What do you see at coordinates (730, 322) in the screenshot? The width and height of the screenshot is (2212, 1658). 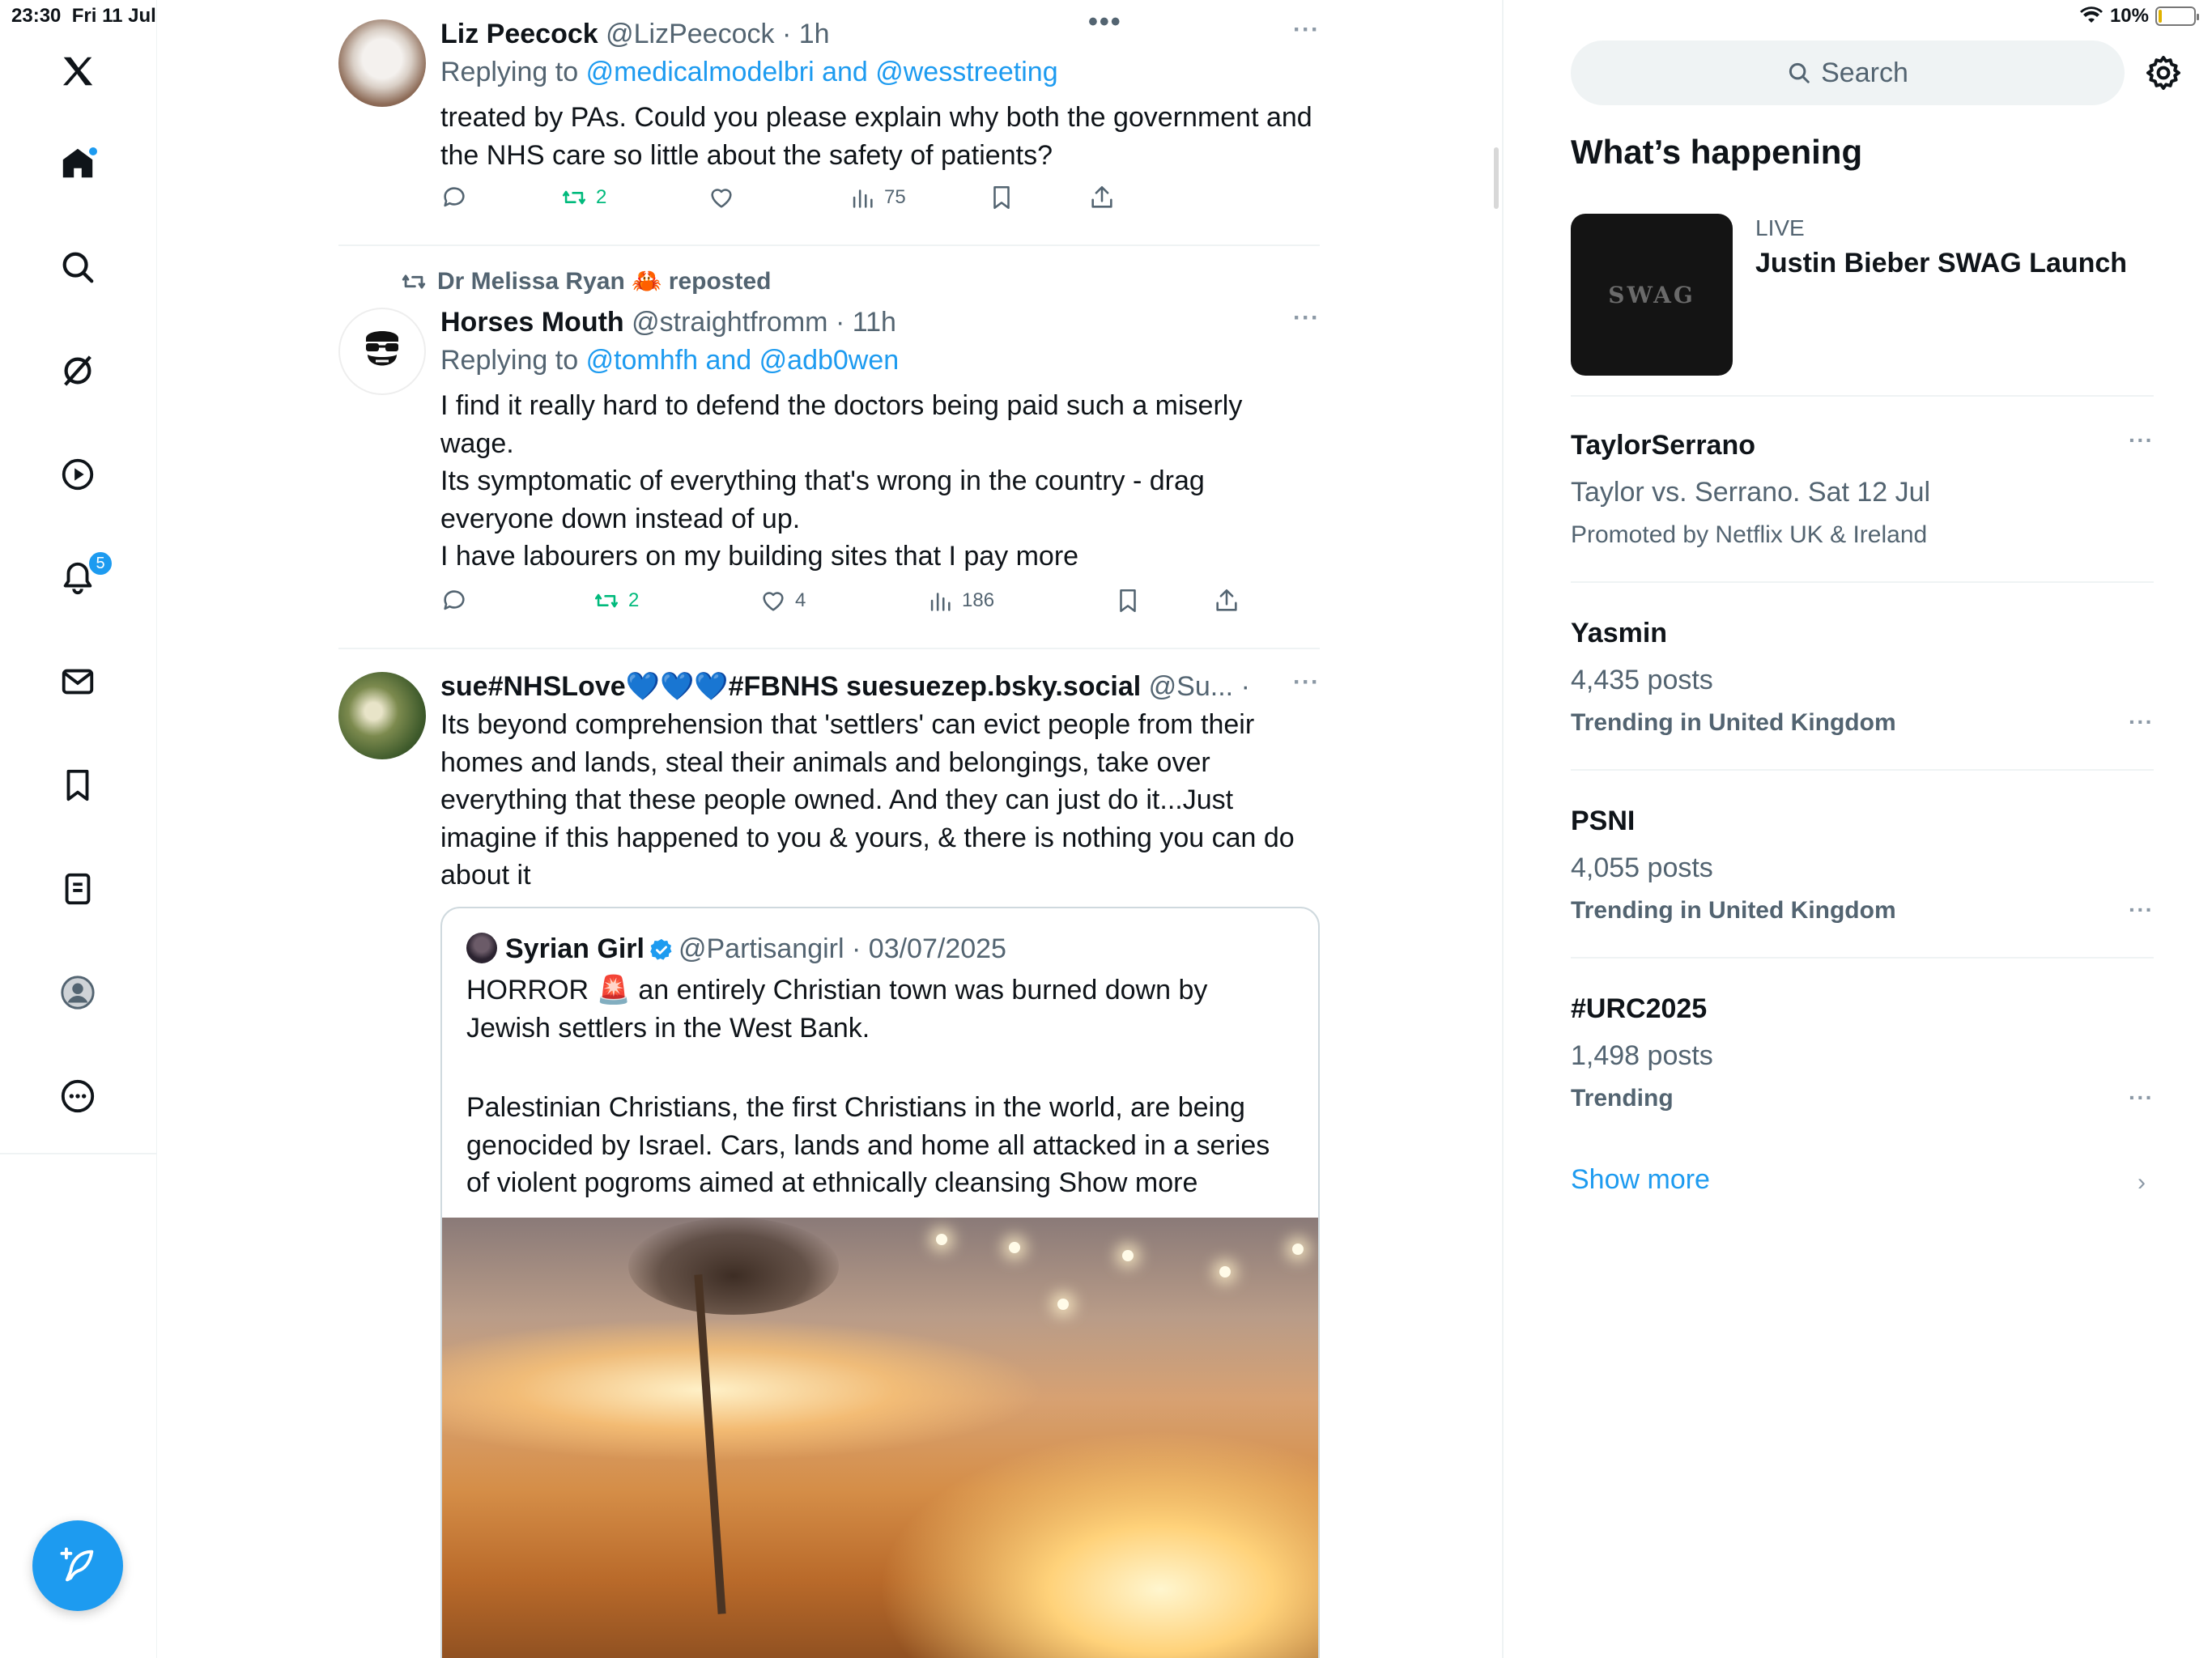 I see `author-handle: @straightfromm` at bounding box center [730, 322].